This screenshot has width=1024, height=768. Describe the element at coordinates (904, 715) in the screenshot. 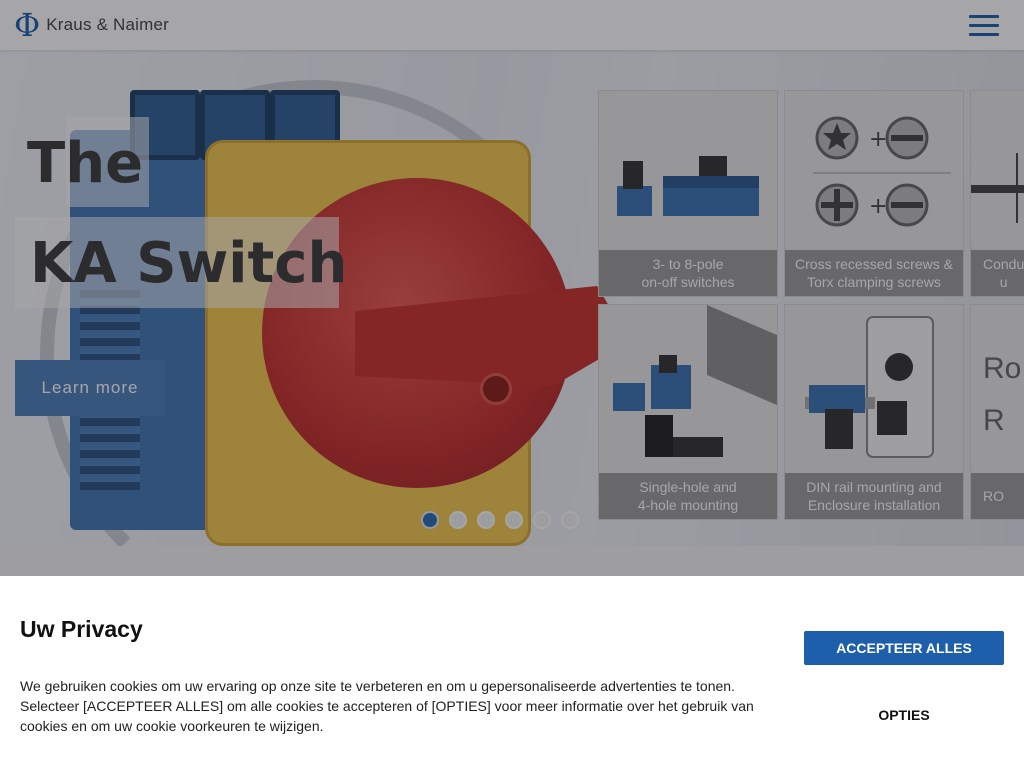

I see `options-button: OPTIES` at that location.